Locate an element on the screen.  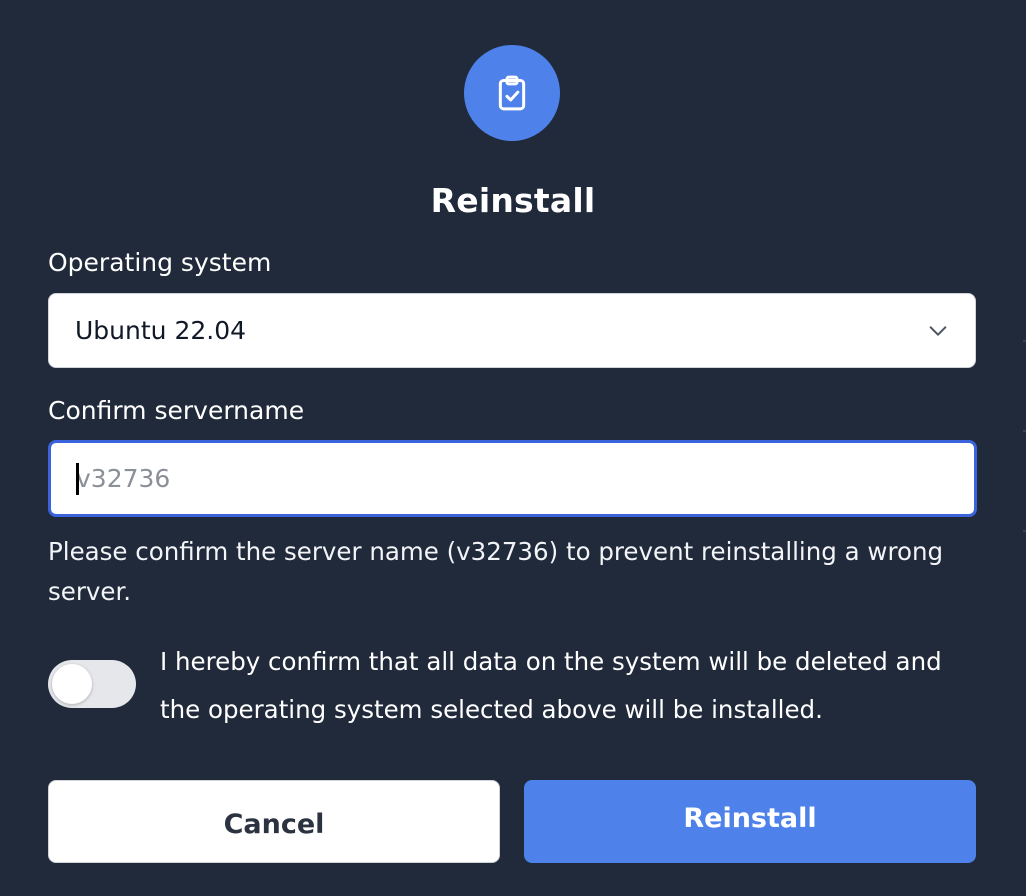
servername-input is located at coordinates (525, 478).